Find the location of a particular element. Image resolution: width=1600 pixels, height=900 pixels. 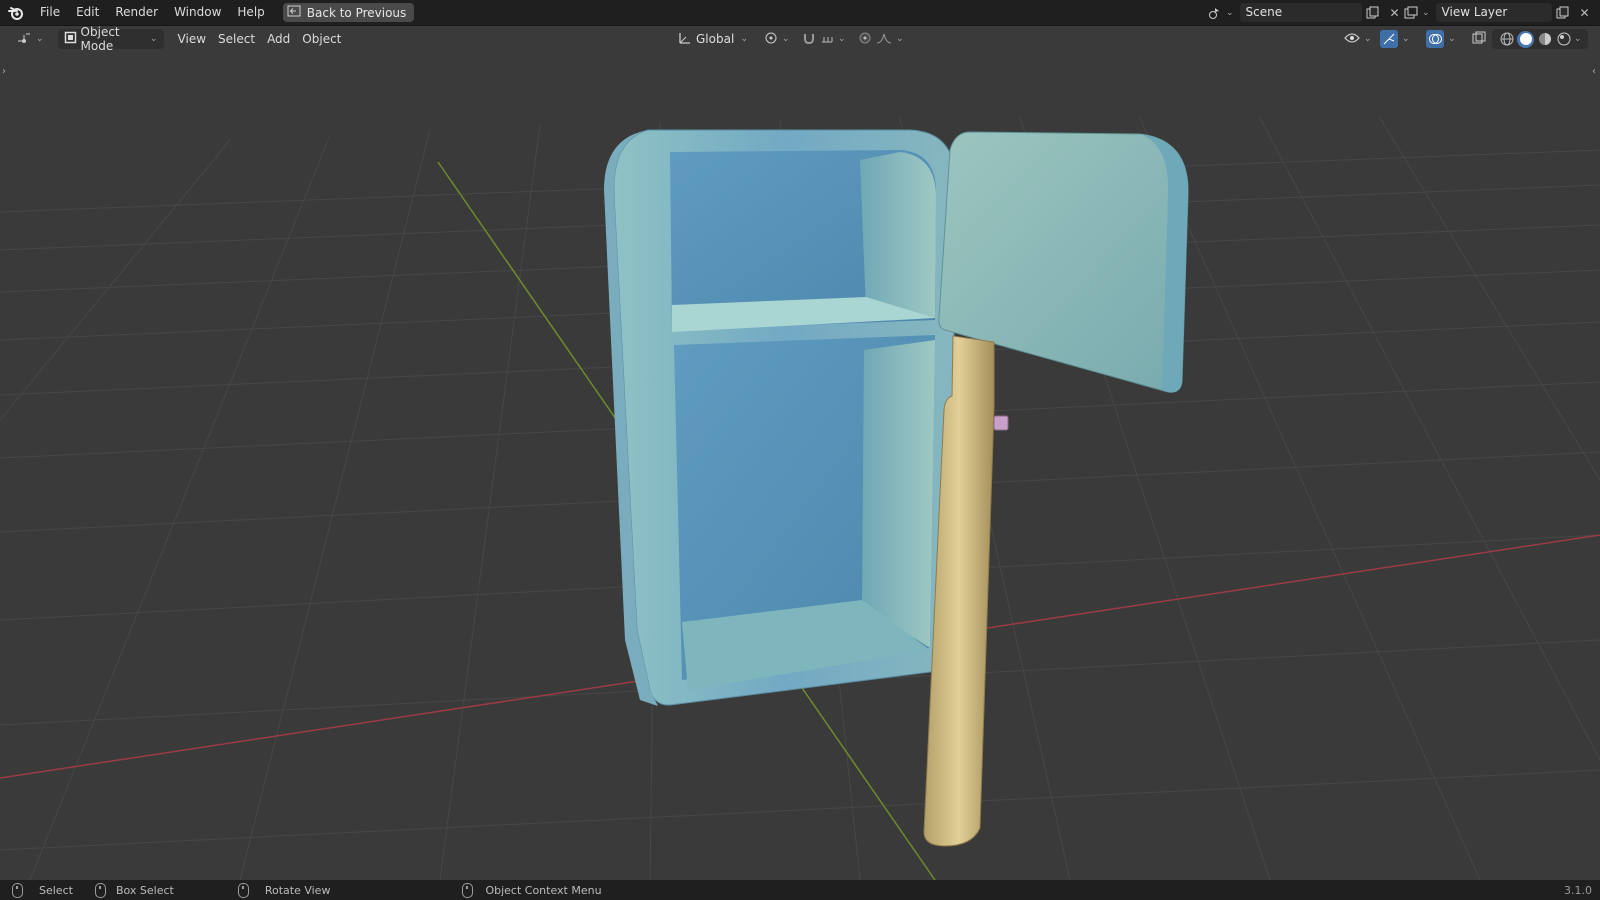

menu-render: Render is located at coordinates (136, 12).